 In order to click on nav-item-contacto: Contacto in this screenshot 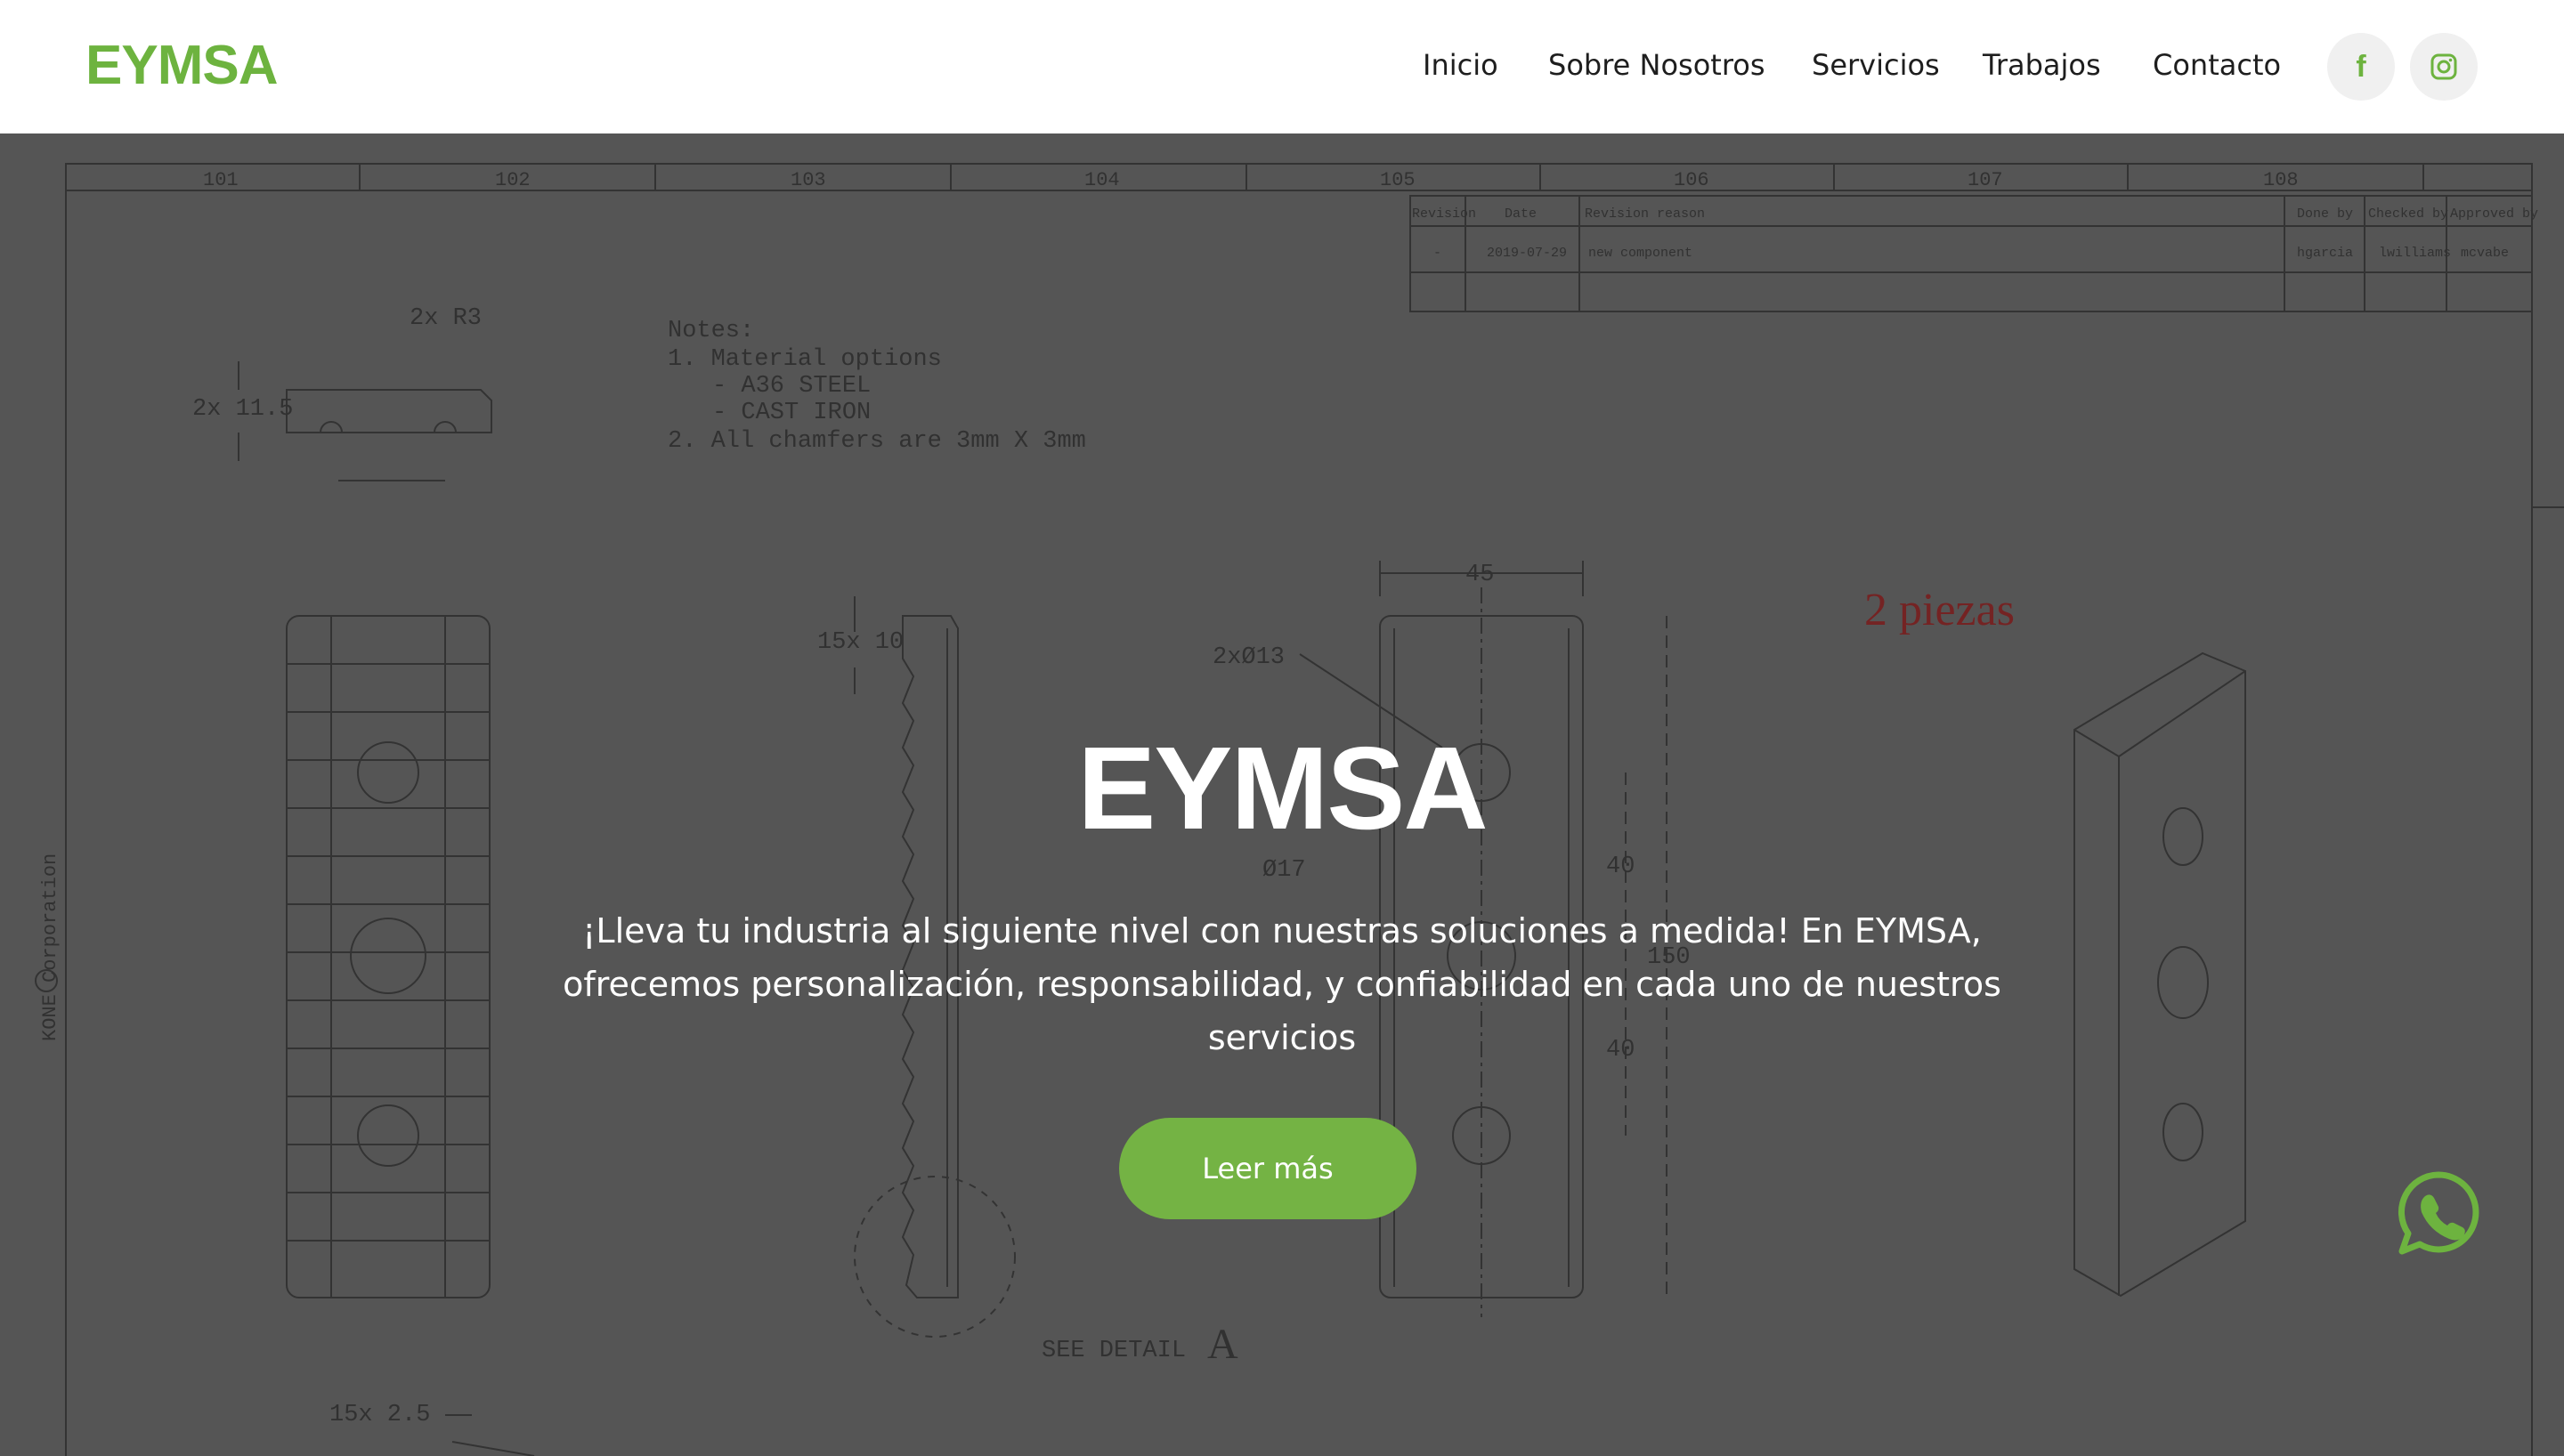, I will do `click(2217, 65)`.